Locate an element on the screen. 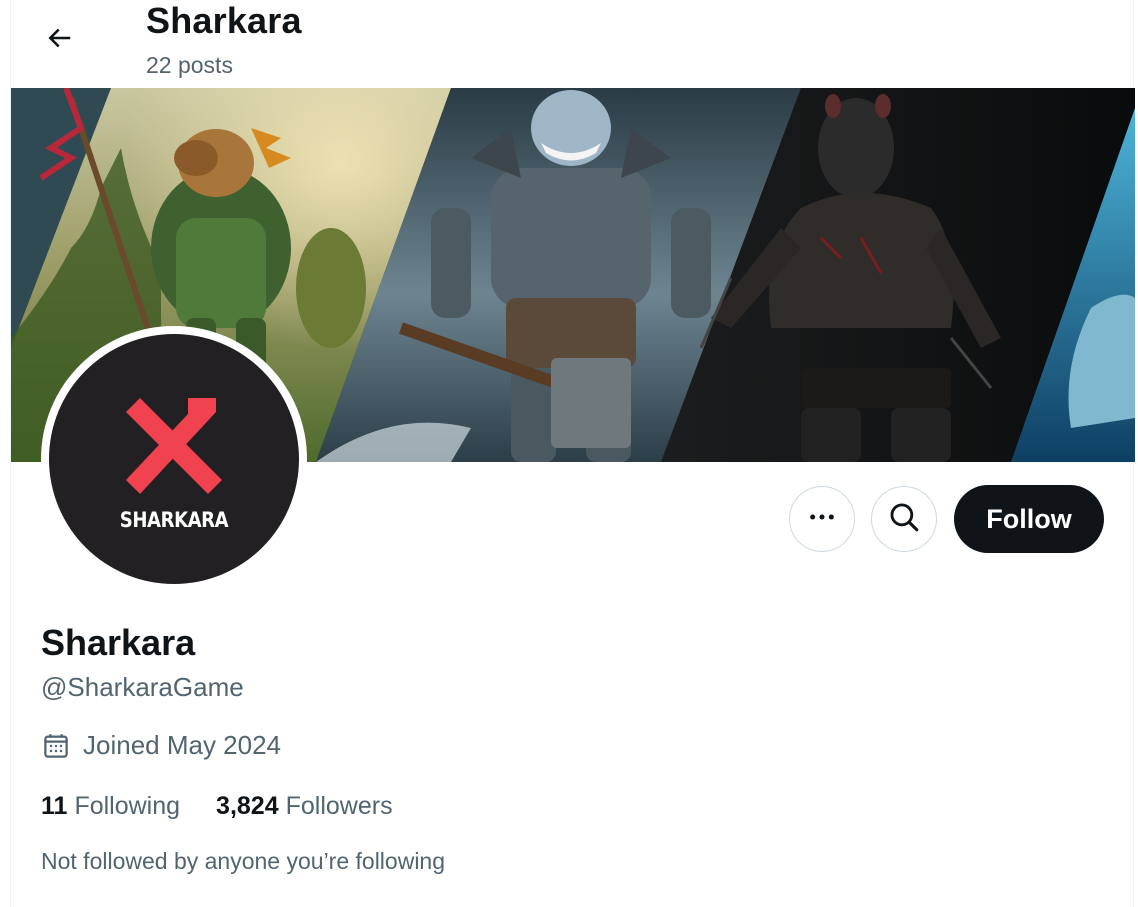  back-button is located at coordinates (59, 40).